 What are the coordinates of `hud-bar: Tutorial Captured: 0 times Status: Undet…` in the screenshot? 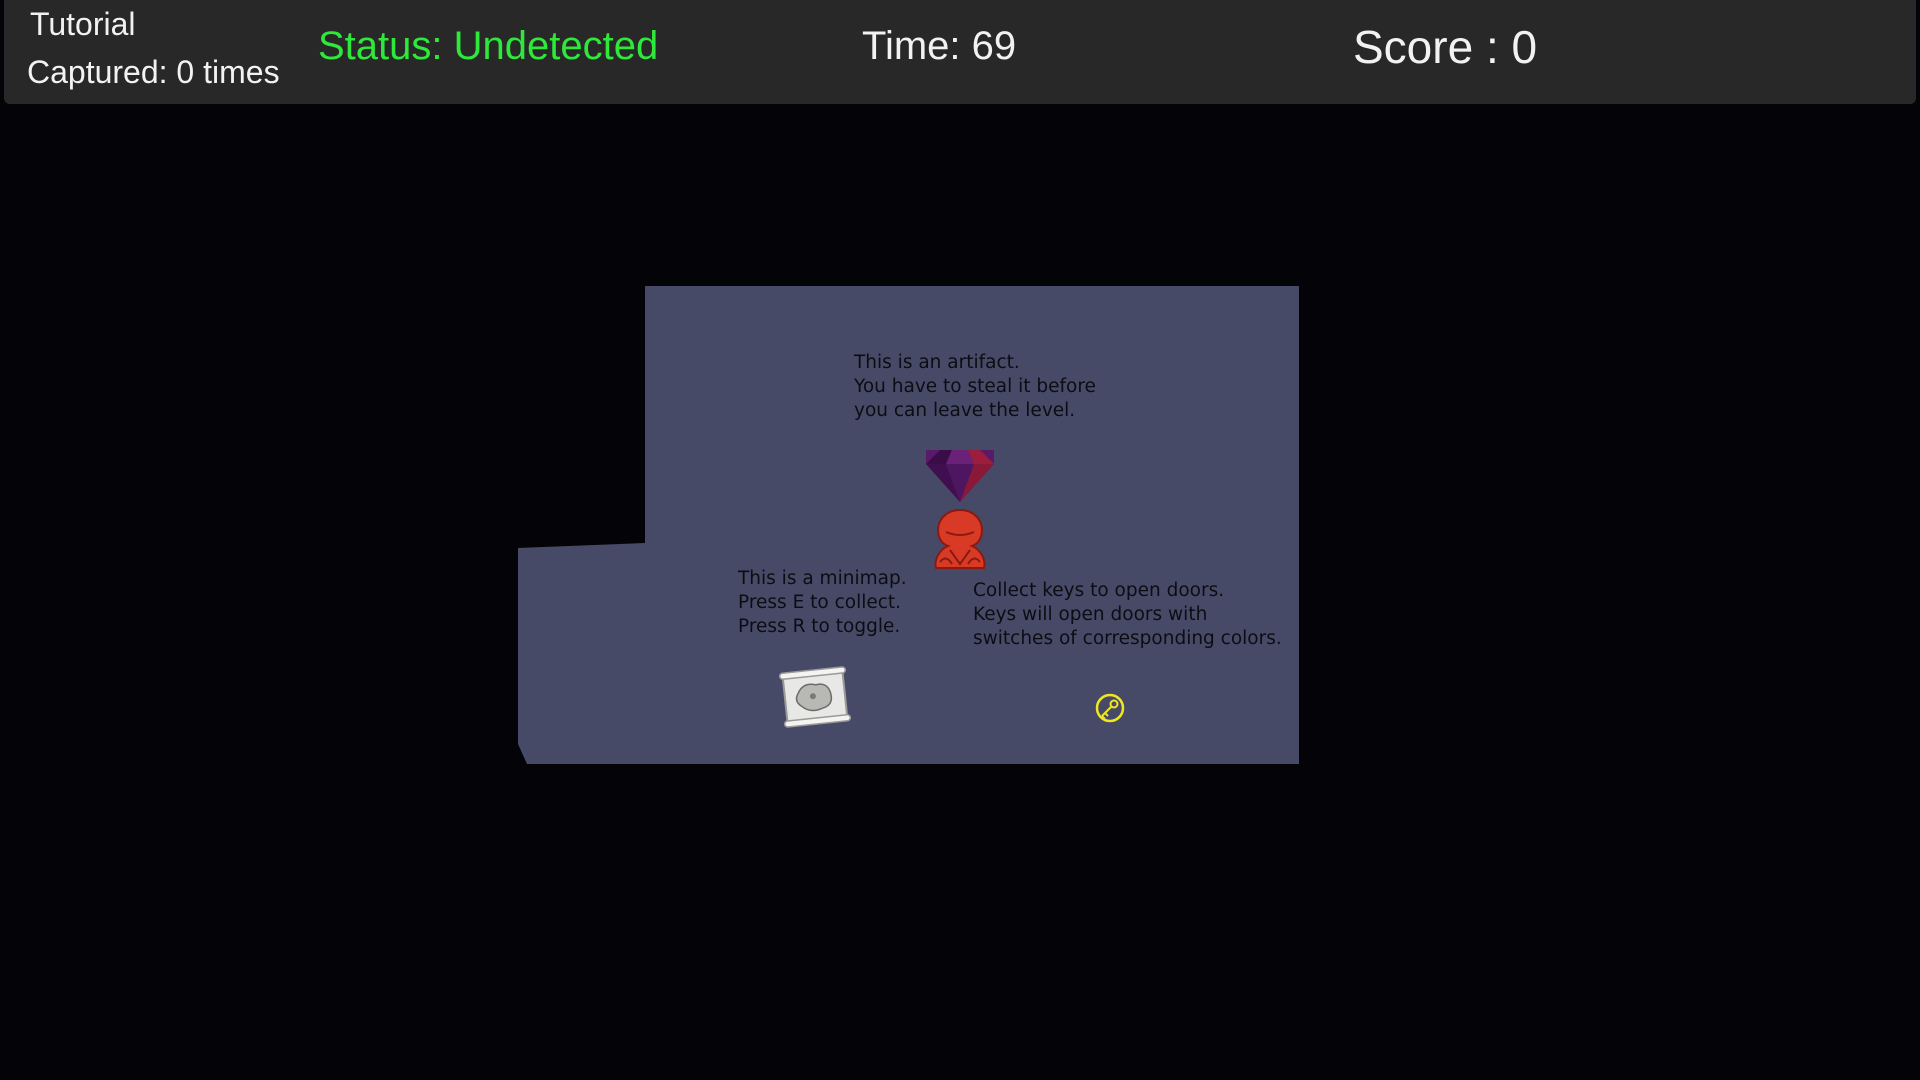 It's located at (960, 52).